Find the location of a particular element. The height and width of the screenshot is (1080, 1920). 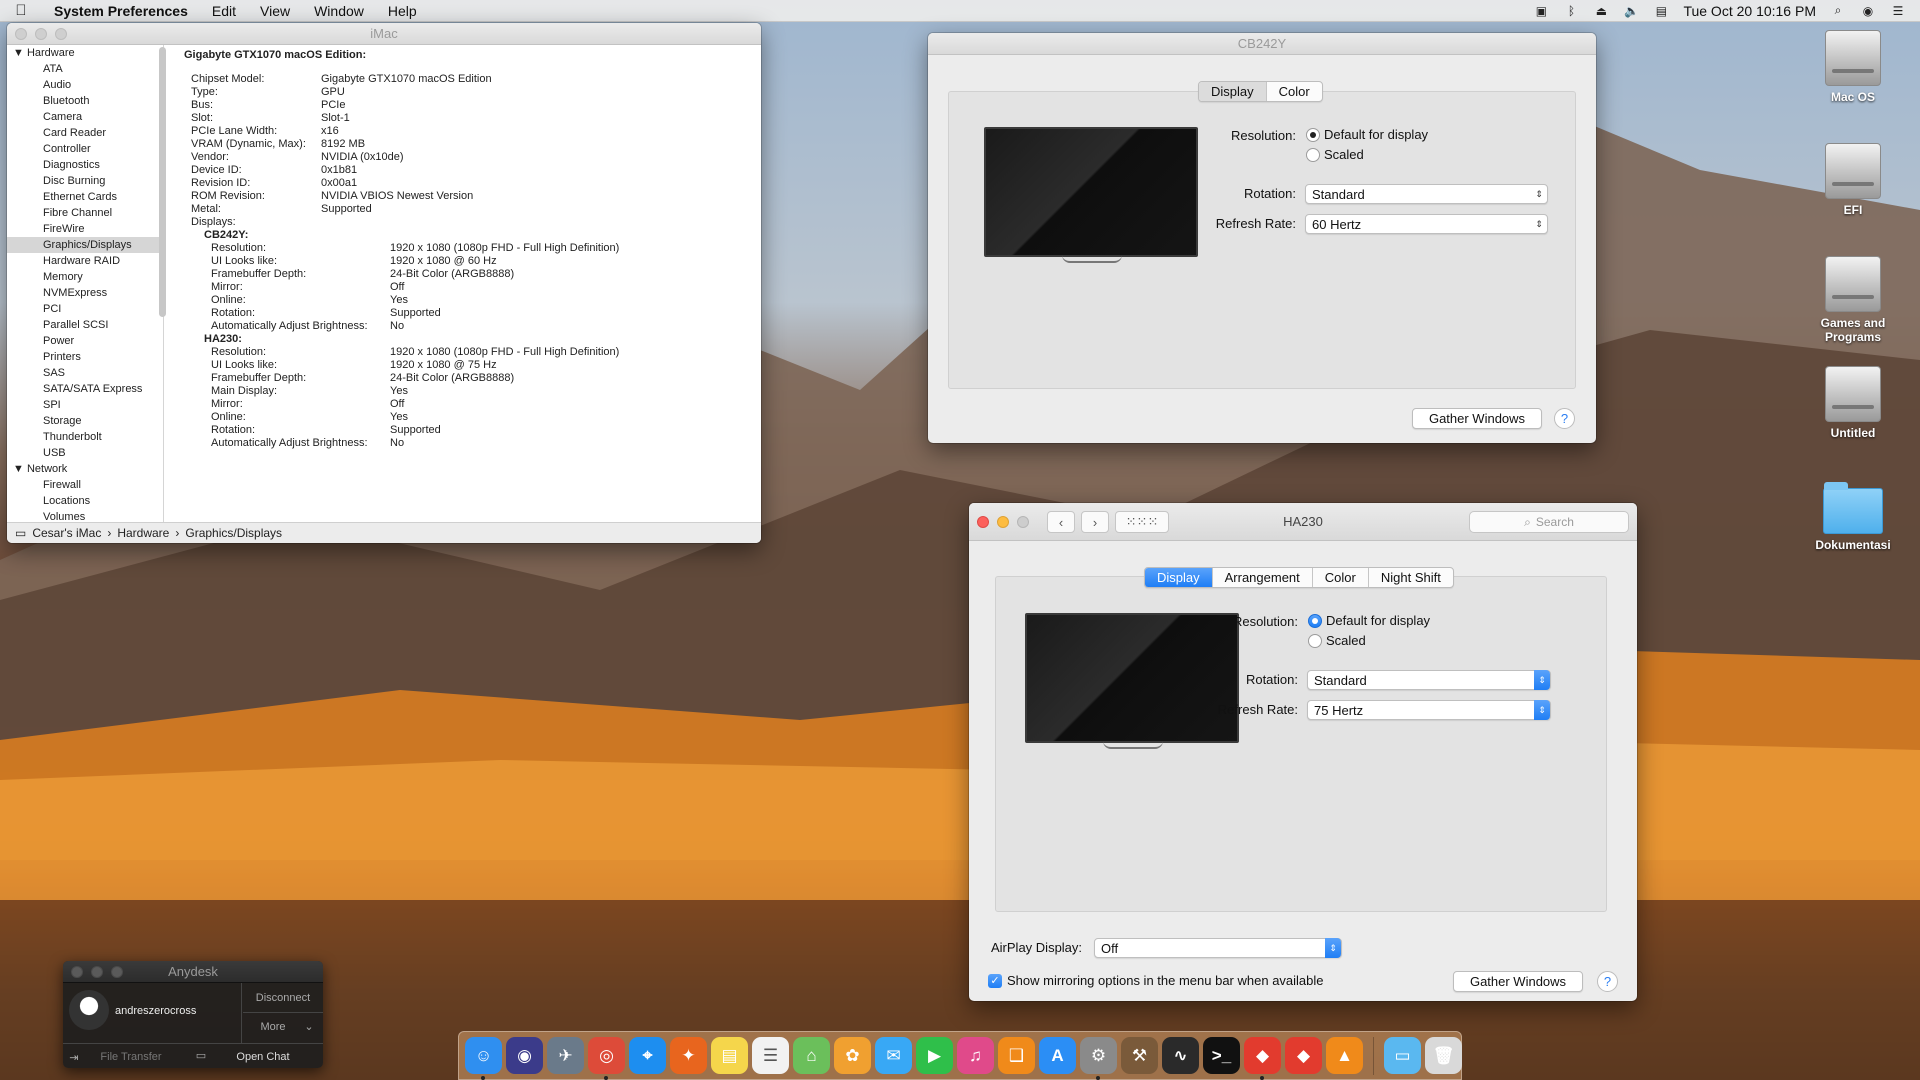

anydesk-titlebar: Anydesk is located at coordinates (193, 972).